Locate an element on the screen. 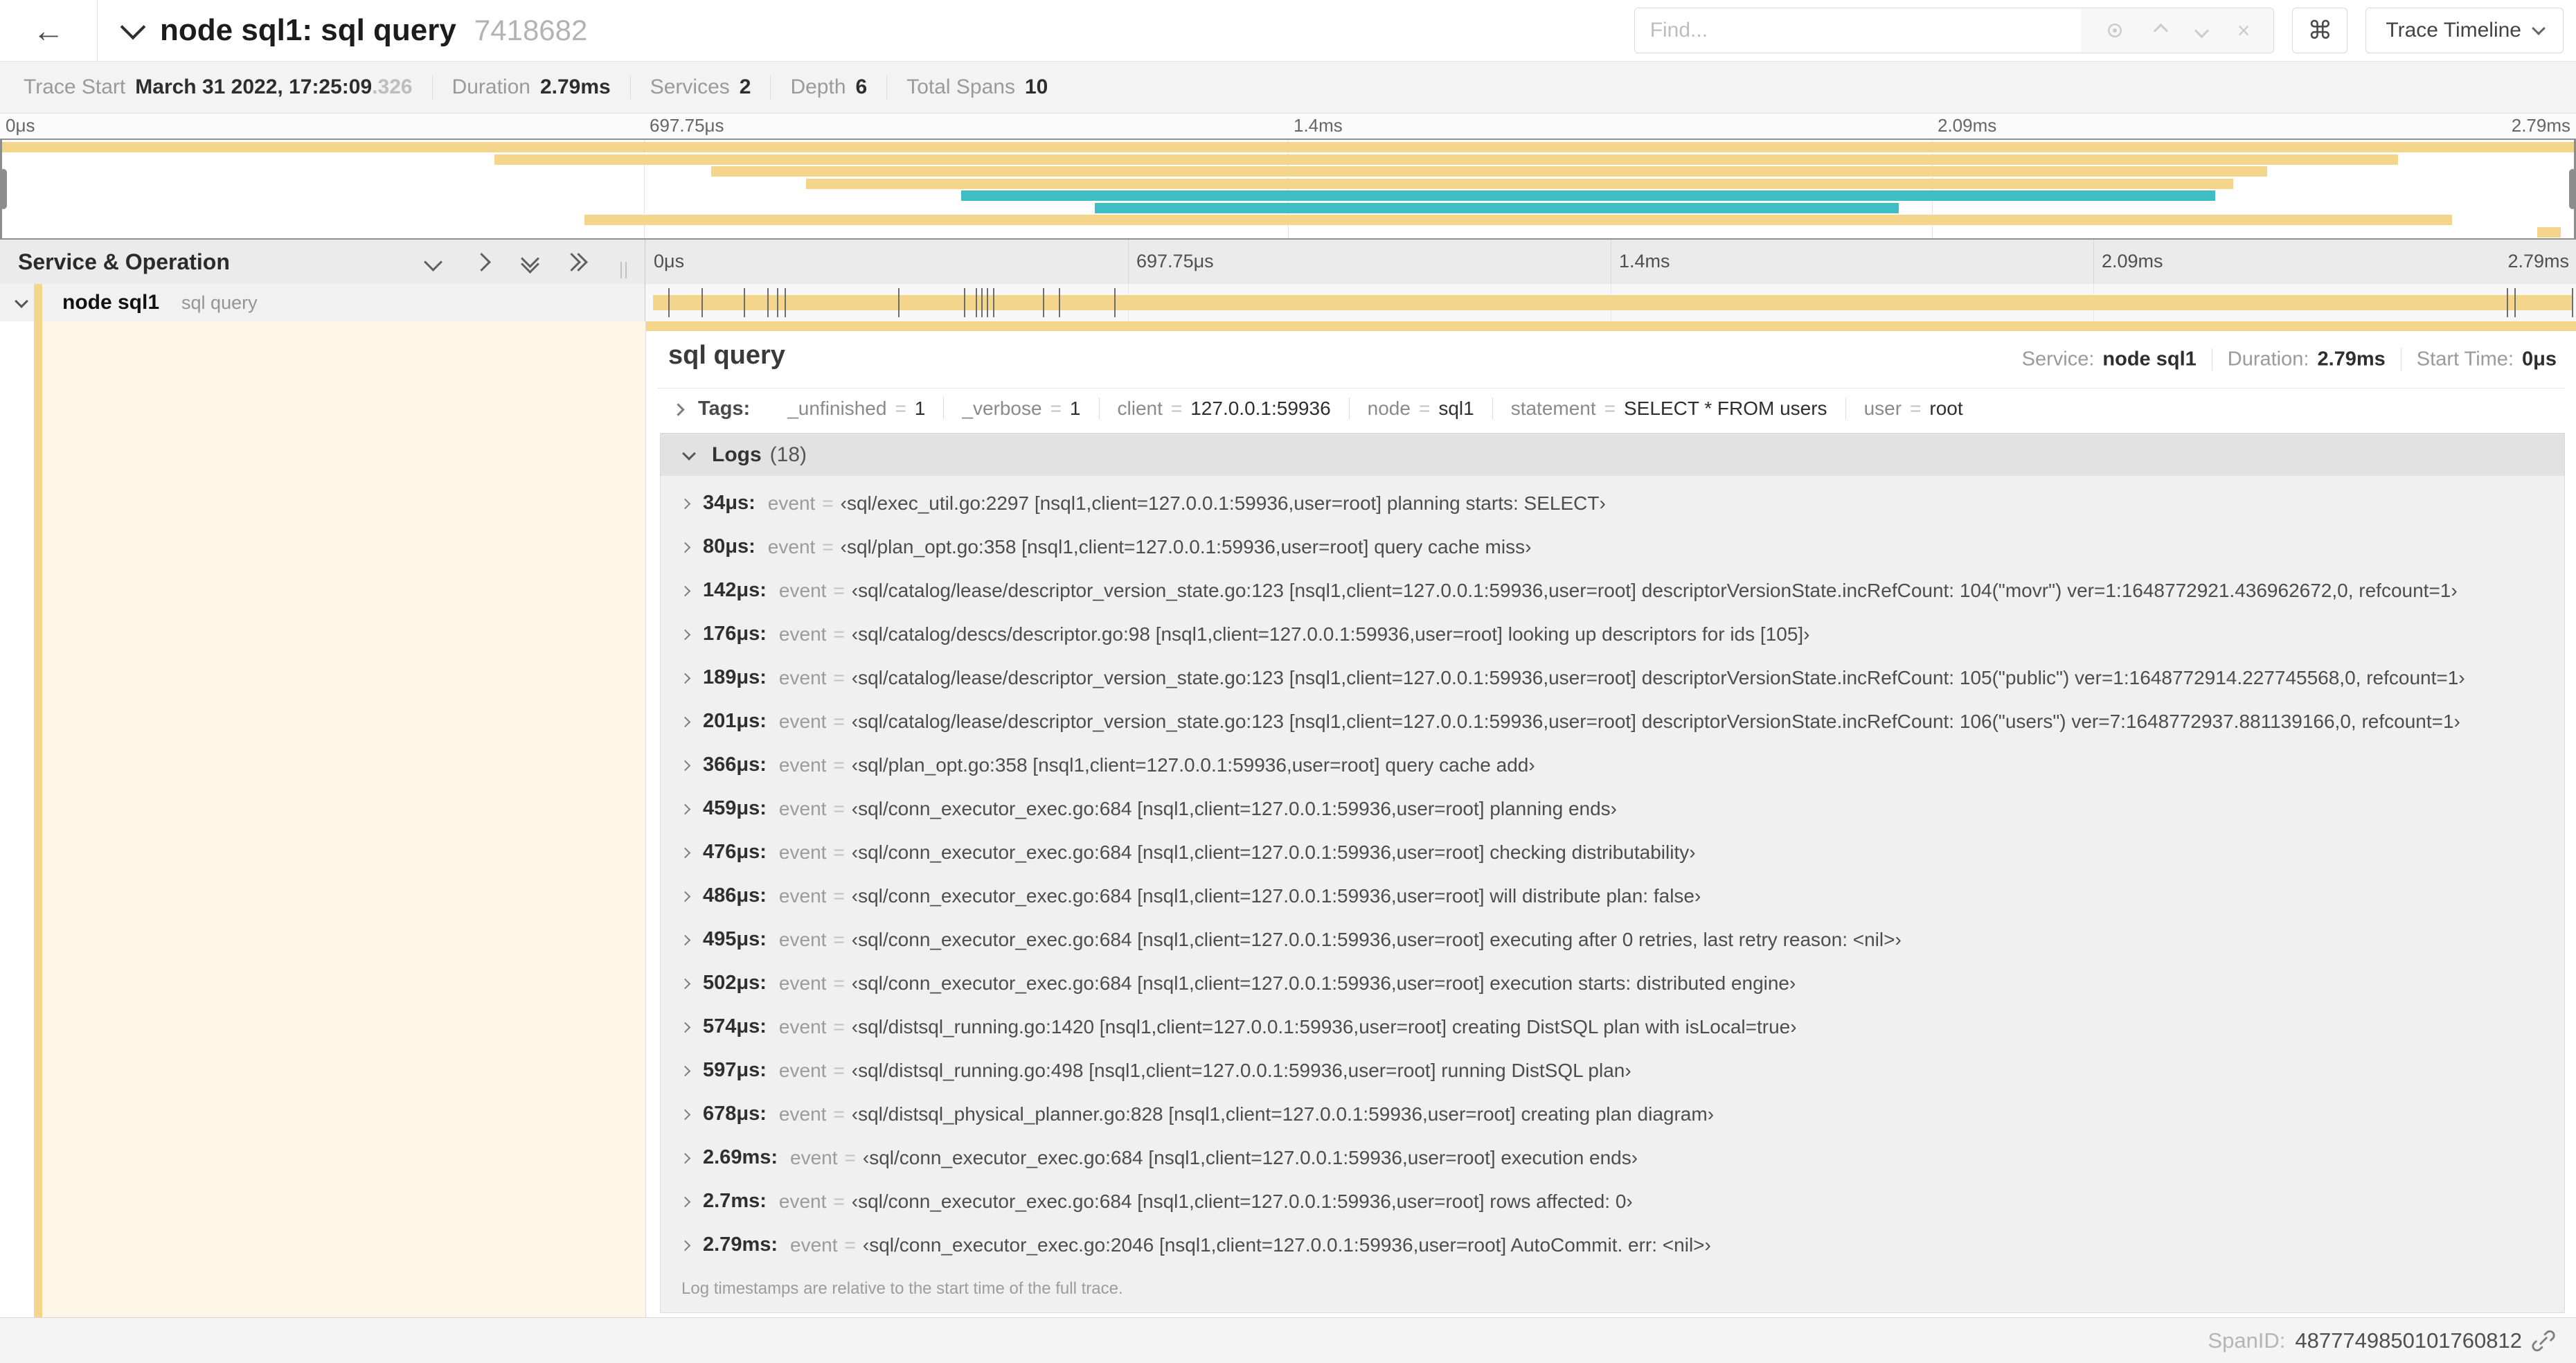 Image resolution: width=2576 pixels, height=1363 pixels. clear-find-icon: × is located at coordinates (2244, 31).